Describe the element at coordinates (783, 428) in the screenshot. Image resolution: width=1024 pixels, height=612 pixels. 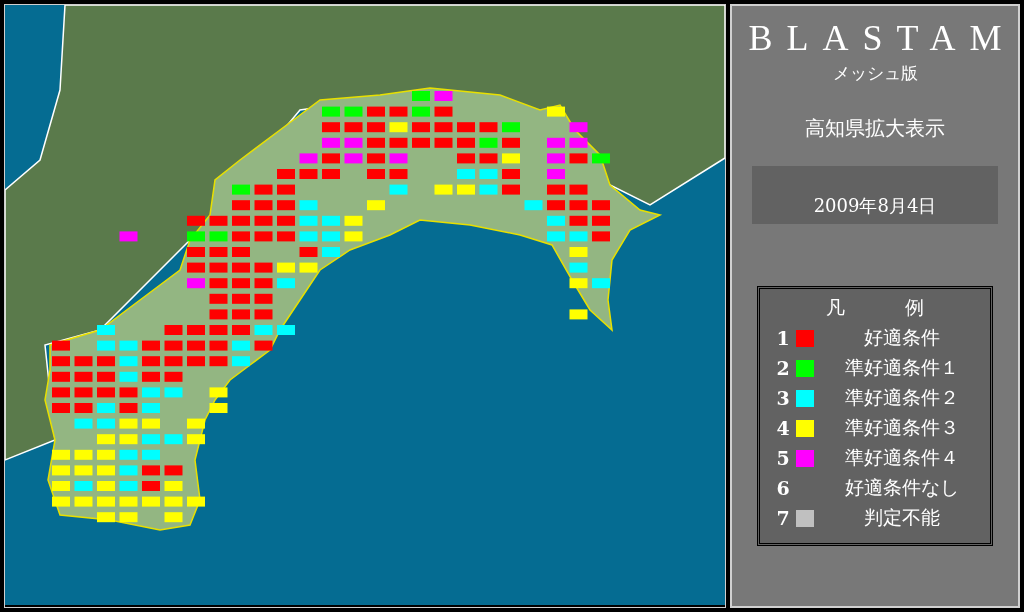
I see `legend-number: 4` at that location.